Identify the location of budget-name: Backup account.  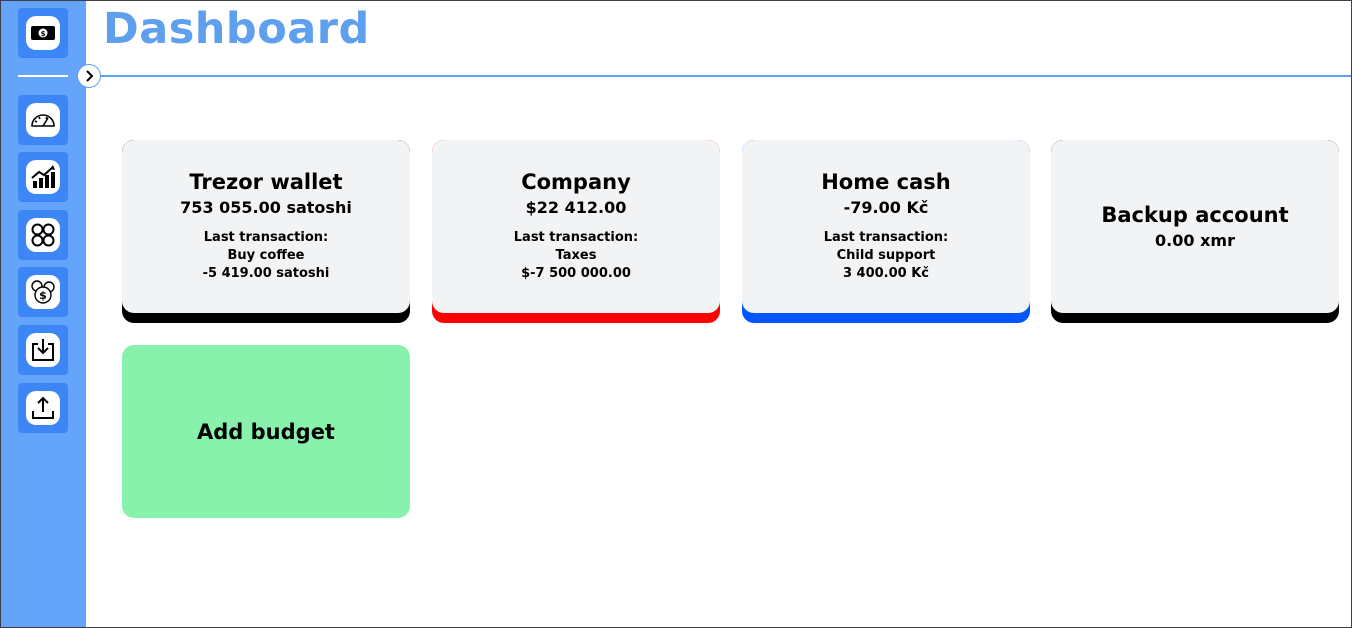
(1195, 215).